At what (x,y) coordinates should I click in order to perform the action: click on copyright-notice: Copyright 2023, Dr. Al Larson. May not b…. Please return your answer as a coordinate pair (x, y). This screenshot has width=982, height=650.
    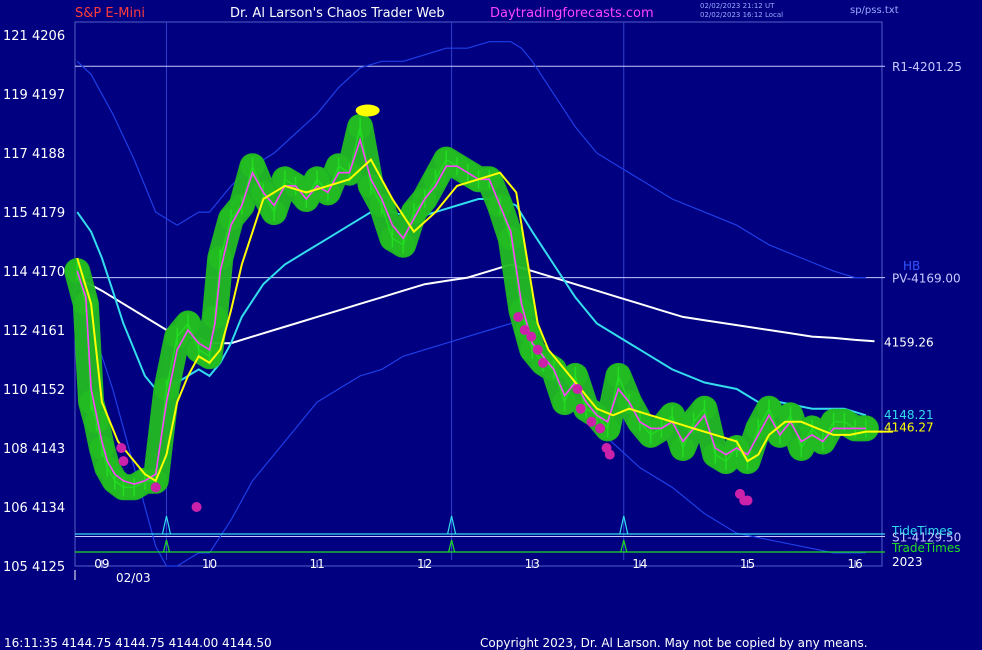
    Looking at the image, I should click on (674, 643).